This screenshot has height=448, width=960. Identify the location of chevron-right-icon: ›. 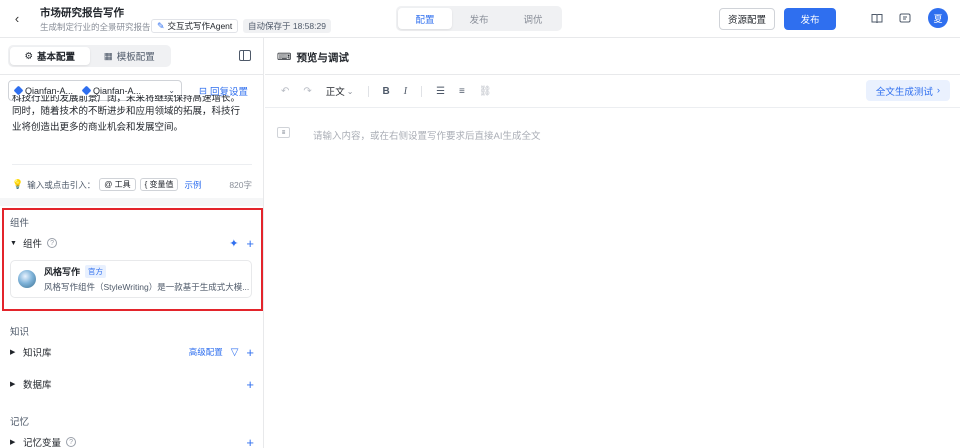
(938, 90).